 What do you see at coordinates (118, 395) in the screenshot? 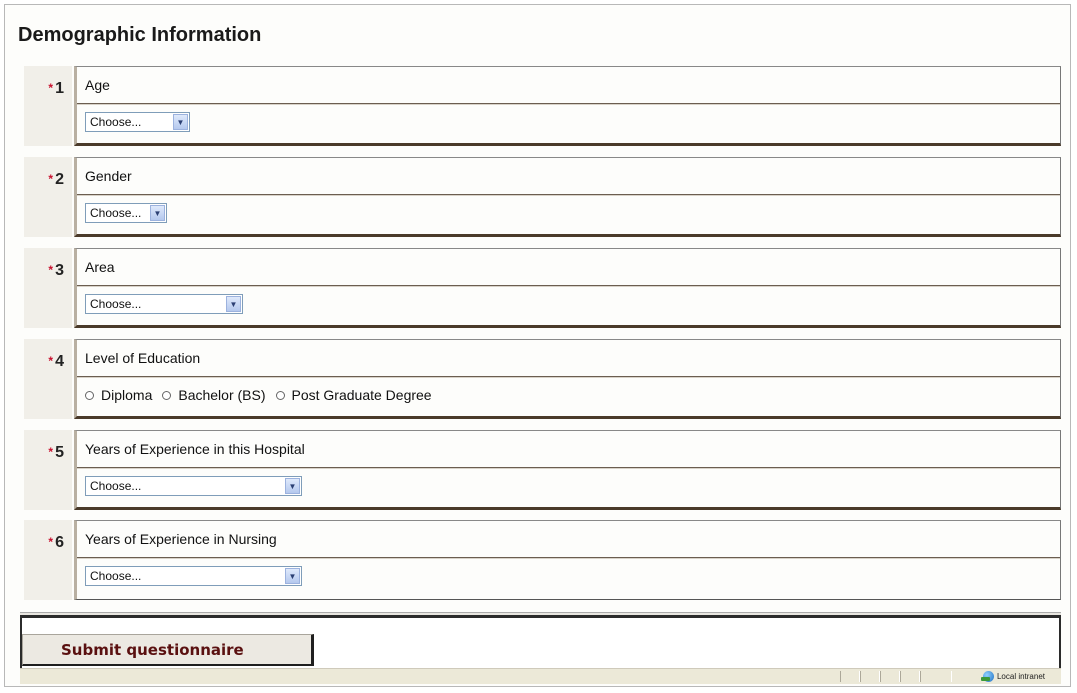
I see `radio-diploma: Diploma` at bounding box center [118, 395].